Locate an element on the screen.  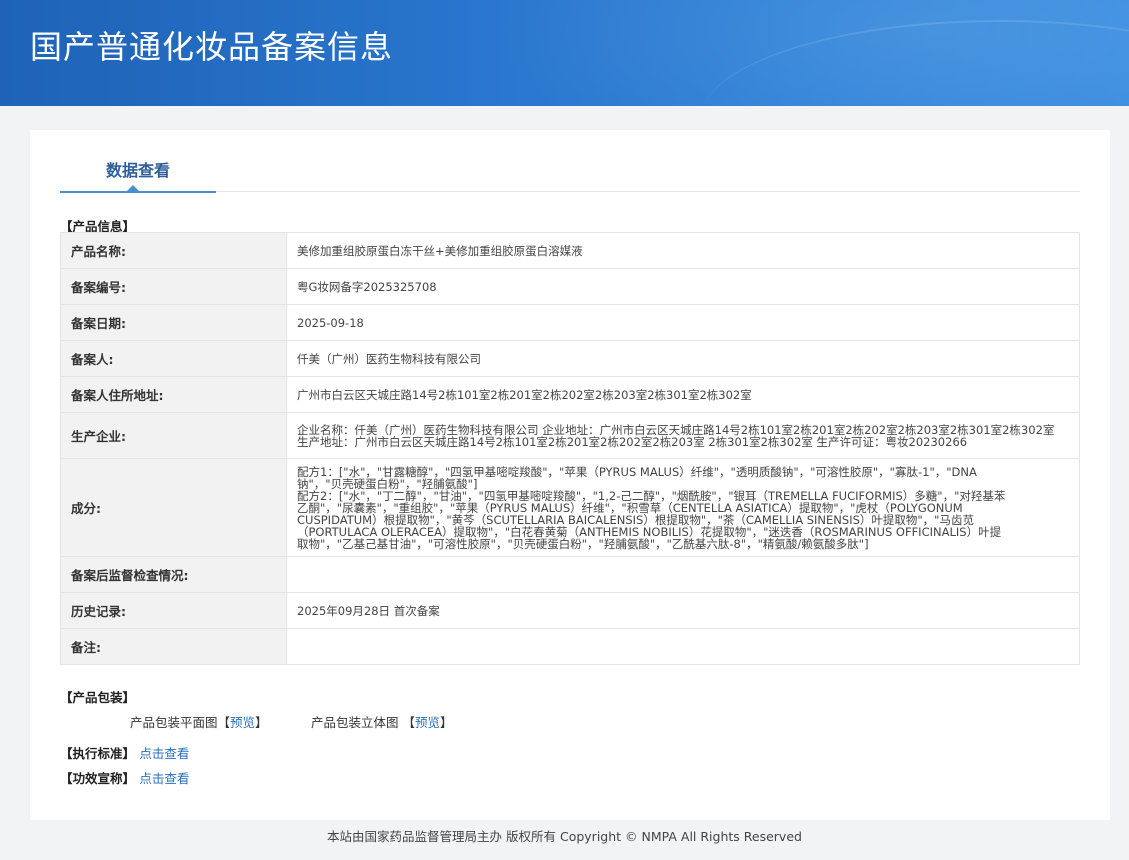
table-row: 产品名称: 美修加重组胶原蛋白冻干丝+美修加重组胶原蛋白溶媒液 is located at coordinates (570, 250).